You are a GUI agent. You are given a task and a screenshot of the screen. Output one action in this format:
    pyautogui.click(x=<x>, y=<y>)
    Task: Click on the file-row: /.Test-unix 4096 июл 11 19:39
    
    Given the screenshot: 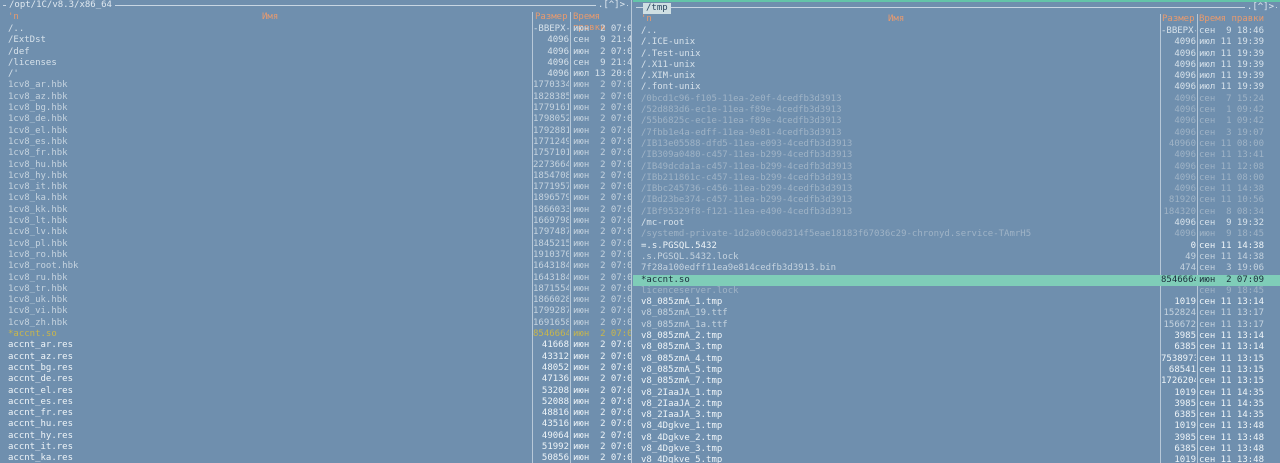 What is the action you would take?
    pyautogui.click(x=956, y=54)
    